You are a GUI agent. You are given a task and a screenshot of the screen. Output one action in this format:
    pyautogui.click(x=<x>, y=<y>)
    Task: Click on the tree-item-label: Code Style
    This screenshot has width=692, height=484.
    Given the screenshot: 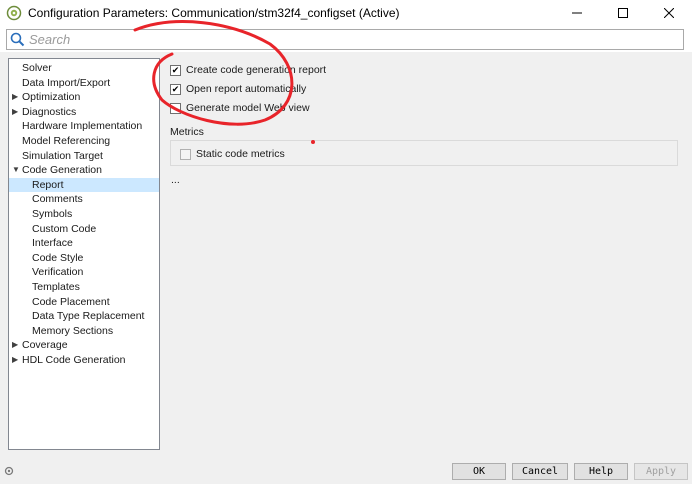 What is the action you would take?
    pyautogui.click(x=58, y=257)
    